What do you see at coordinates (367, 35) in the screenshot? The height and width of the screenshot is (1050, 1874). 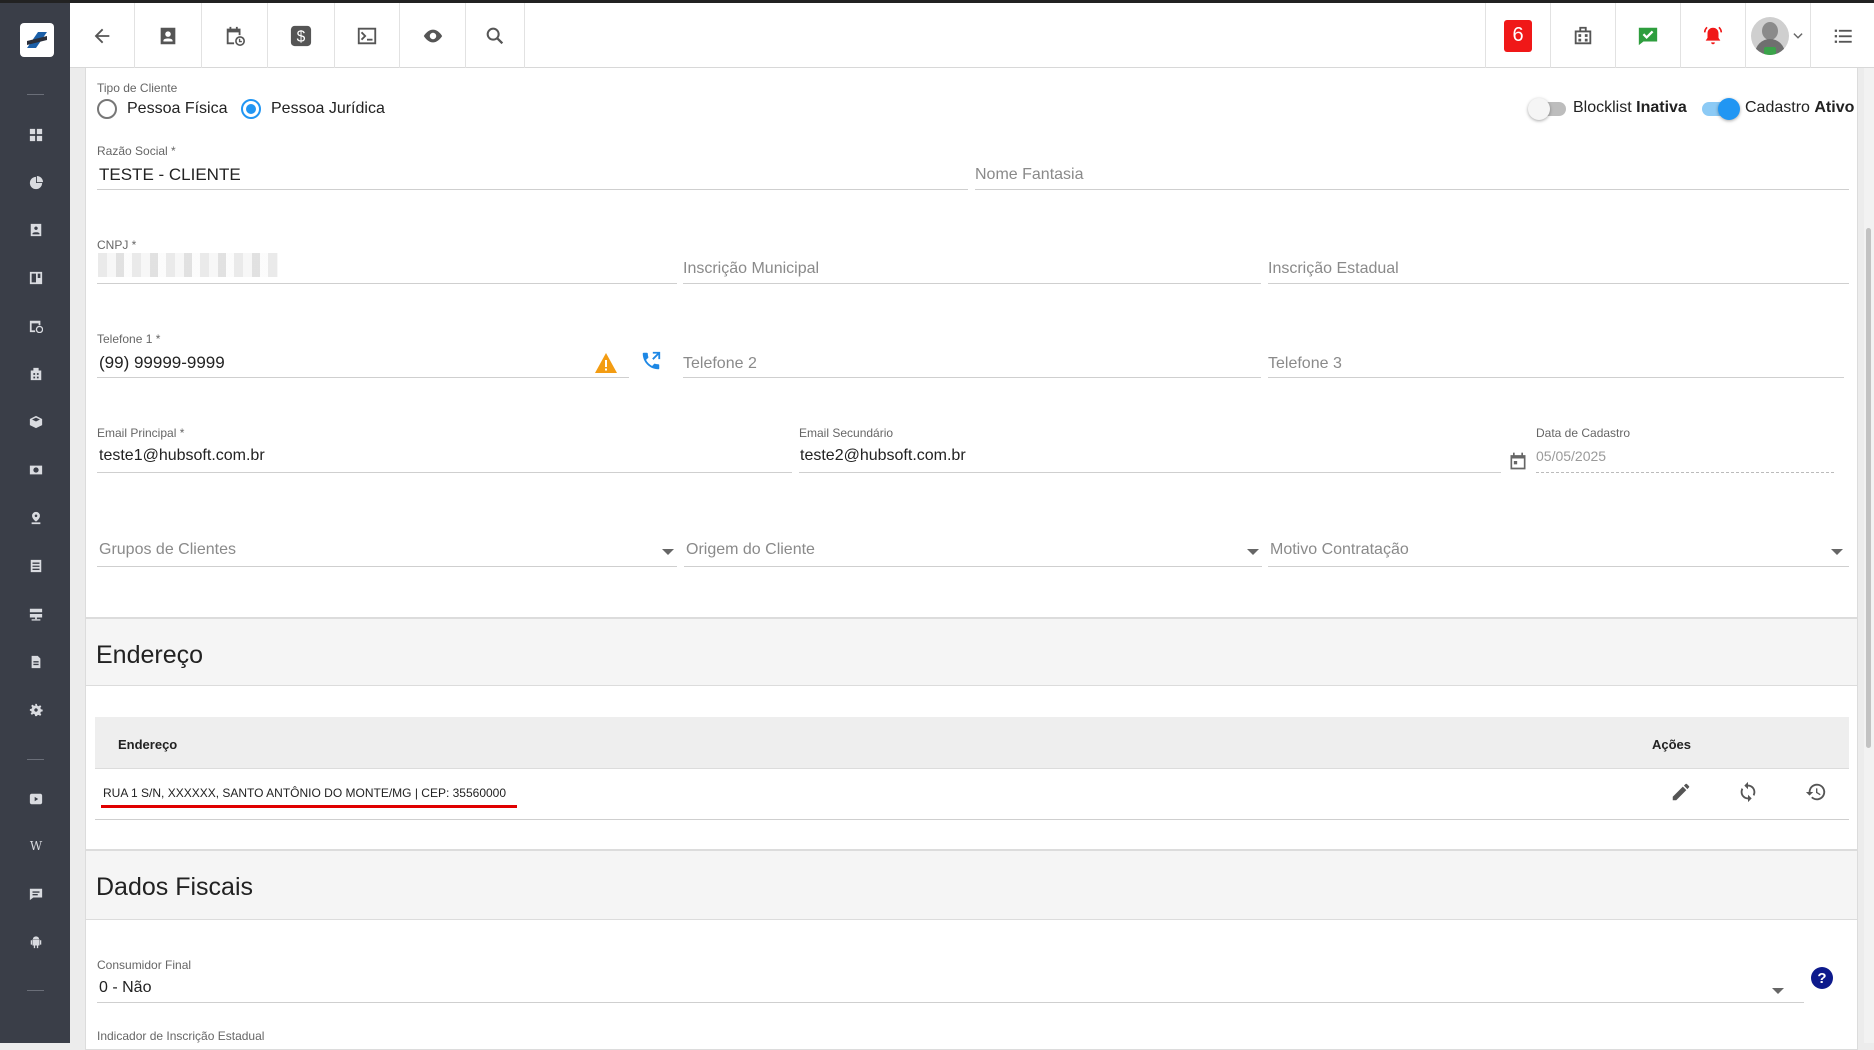 I see `terminal-button` at bounding box center [367, 35].